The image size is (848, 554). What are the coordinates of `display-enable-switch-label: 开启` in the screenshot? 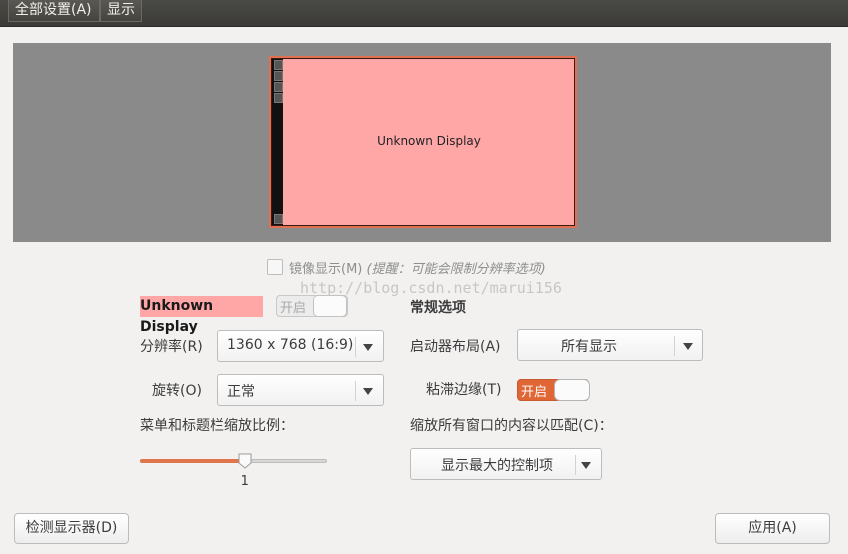 It's located at (293, 308).